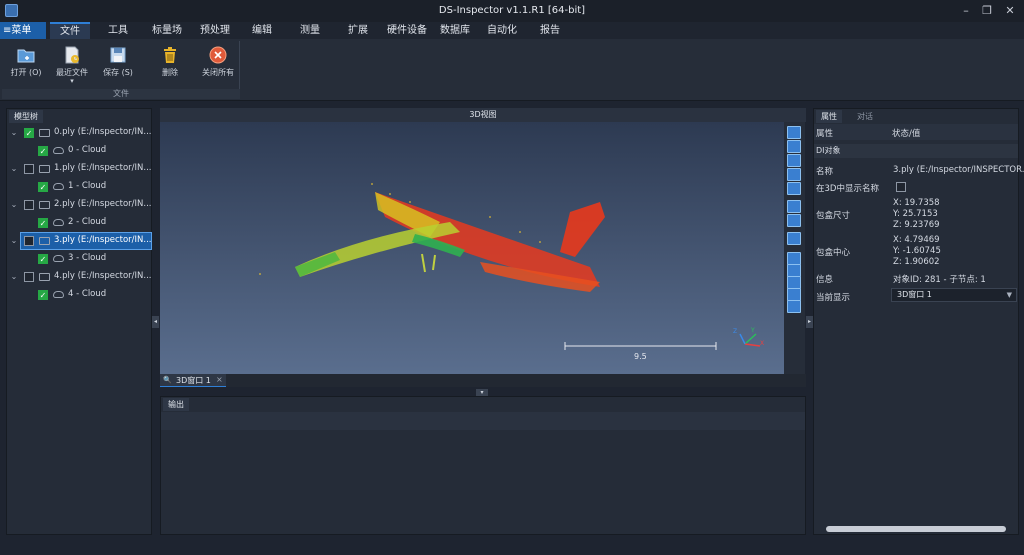 The width and height of the screenshot is (1024, 555). I want to click on view3d-title: 3D视图, so click(483, 115).